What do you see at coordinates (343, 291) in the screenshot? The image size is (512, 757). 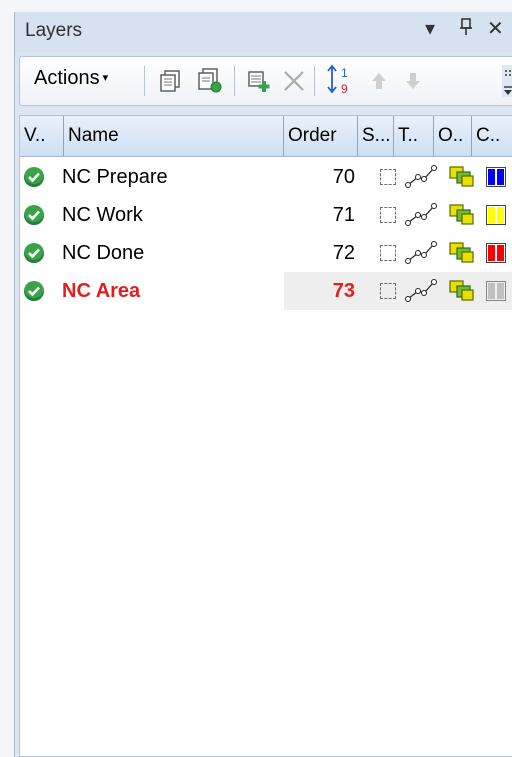 I see `layer-order: 73` at bounding box center [343, 291].